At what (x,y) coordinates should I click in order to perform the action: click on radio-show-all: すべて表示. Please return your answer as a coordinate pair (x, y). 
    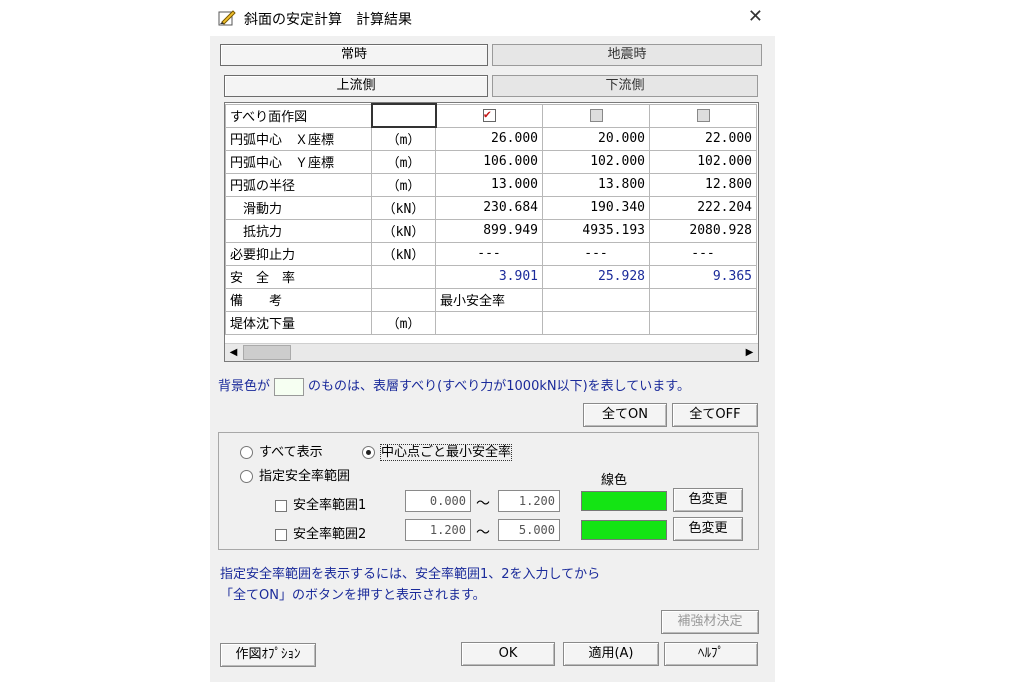
    Looking at the image, I should click on (281, 450).